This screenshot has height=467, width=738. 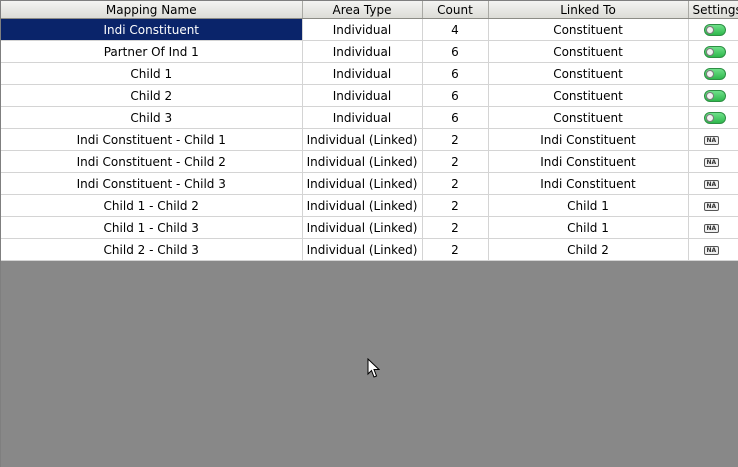 What do you see at coordinates (373, 368) in the screenshot?
I see `mouse-pointer-icon` at bounding box center [373, 368].